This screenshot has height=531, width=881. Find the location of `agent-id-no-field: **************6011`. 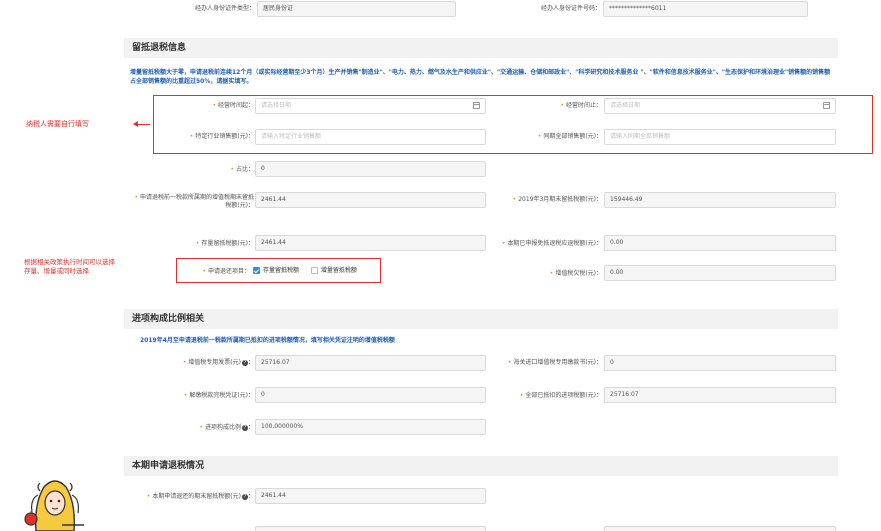

agent-id-no-field: **************6011 is located at coordinates (705, 9).